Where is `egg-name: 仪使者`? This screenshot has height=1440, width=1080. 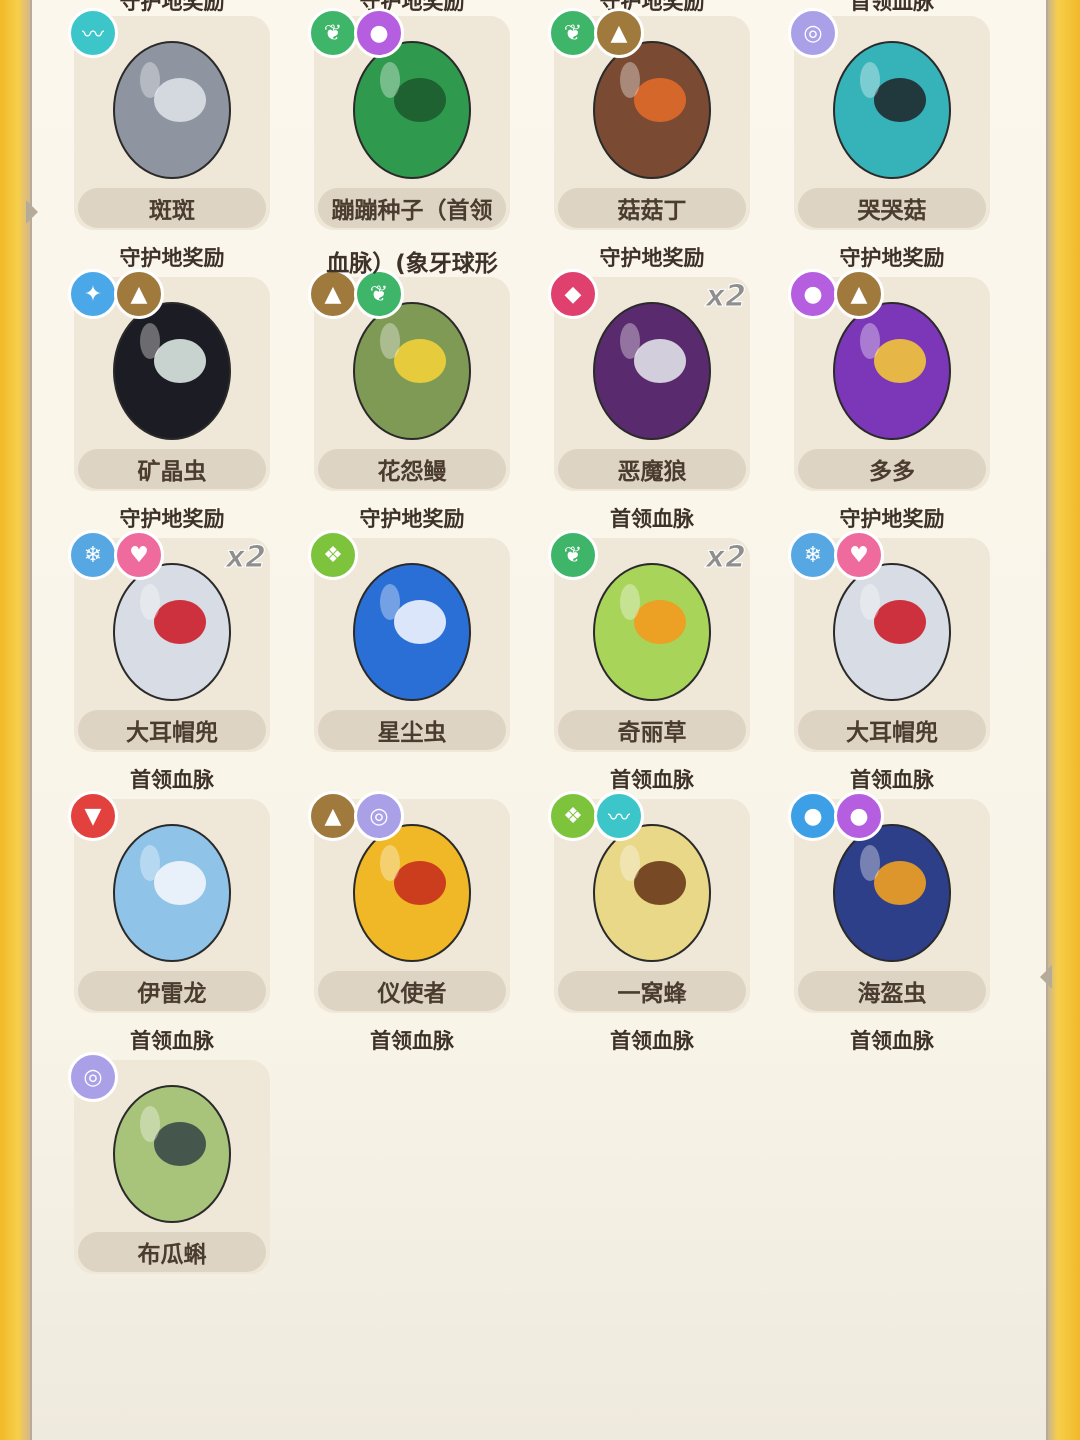
egg-name: 仪使者 is located at coordinates (412, 991).